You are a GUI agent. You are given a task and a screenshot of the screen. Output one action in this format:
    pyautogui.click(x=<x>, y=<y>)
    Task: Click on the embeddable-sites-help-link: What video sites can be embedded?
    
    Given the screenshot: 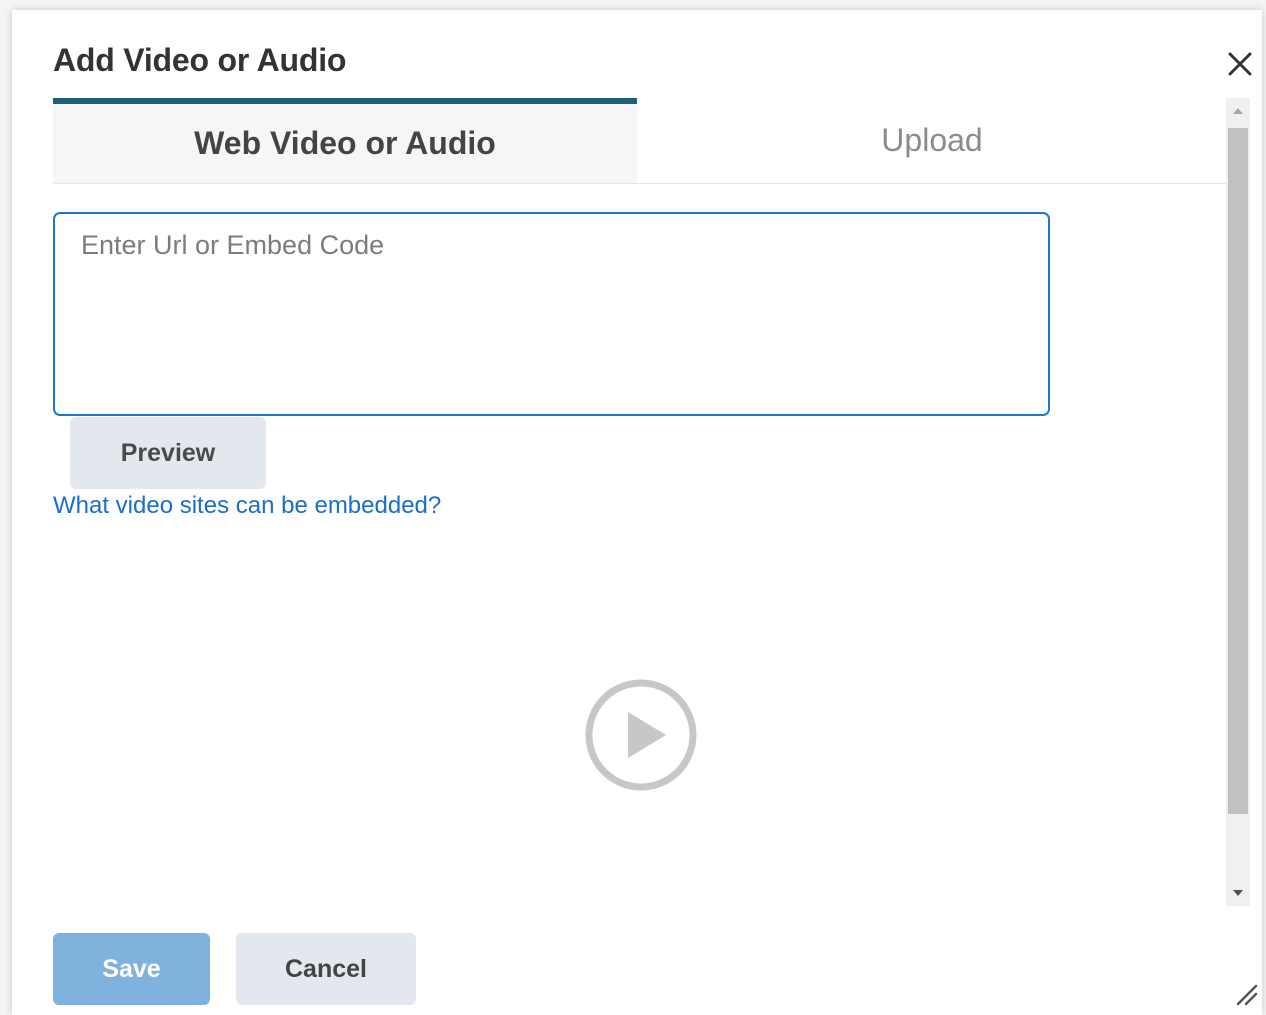 What is the action you would take?
    pyautogui.click(x=247, y=506)
    